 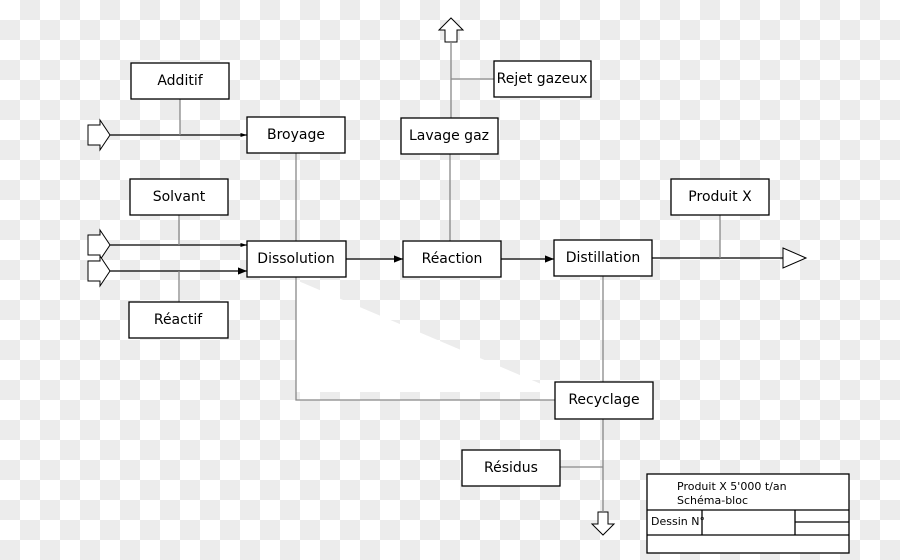 I want to click on block-label: Solvant, so click(x=179, y=197).